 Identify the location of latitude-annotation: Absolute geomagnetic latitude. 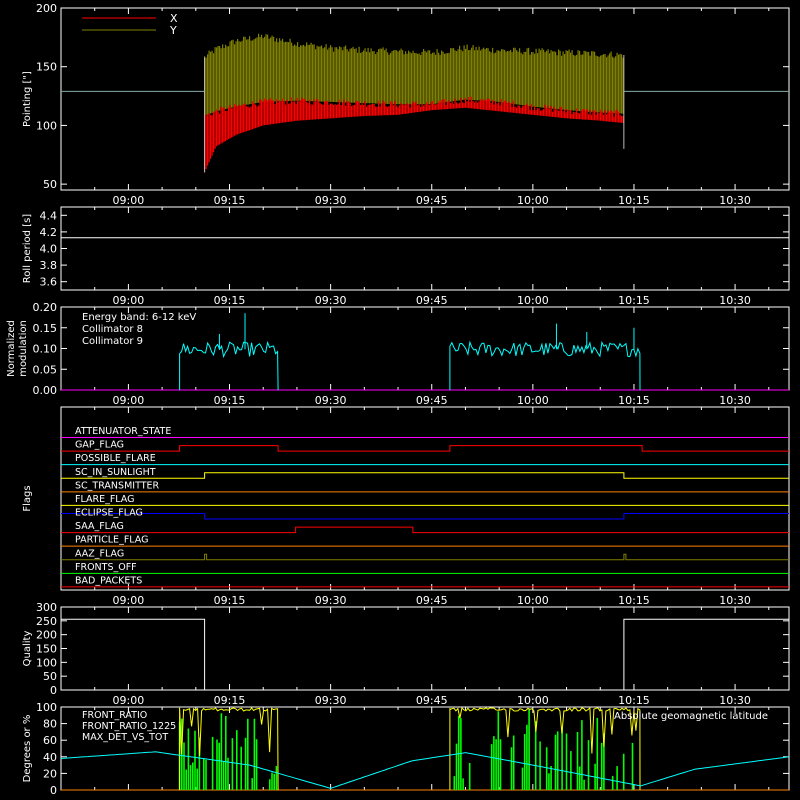
(691, 716).